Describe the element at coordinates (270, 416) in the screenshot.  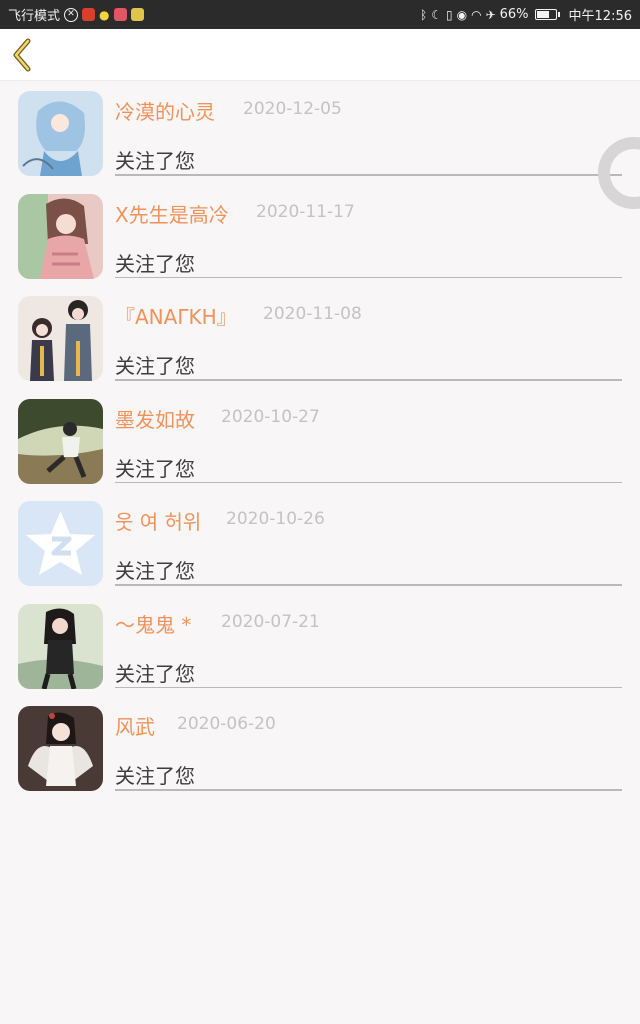
I see `timestamp: 2020-10-27` at that location.